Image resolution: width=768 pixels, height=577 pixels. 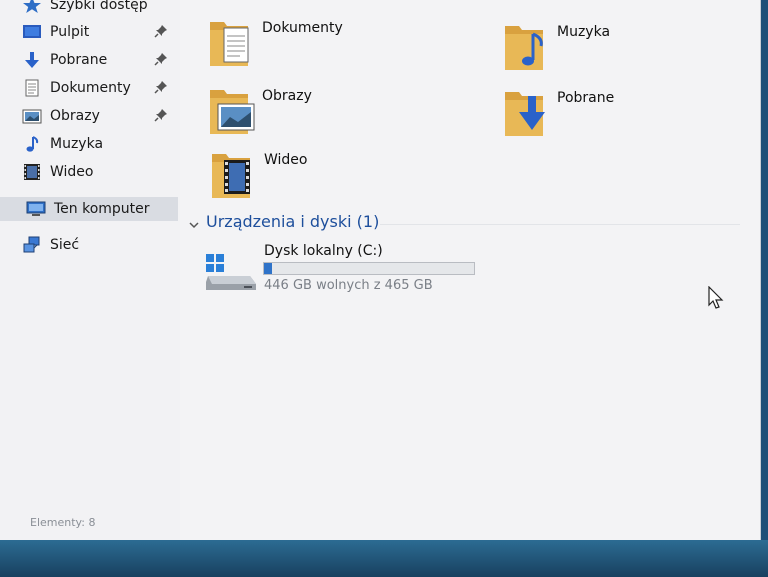 What do you see at coordinates (234, 175) in the screenshot?
I see `videos-folder-icon` at bounding box center [234, 175].